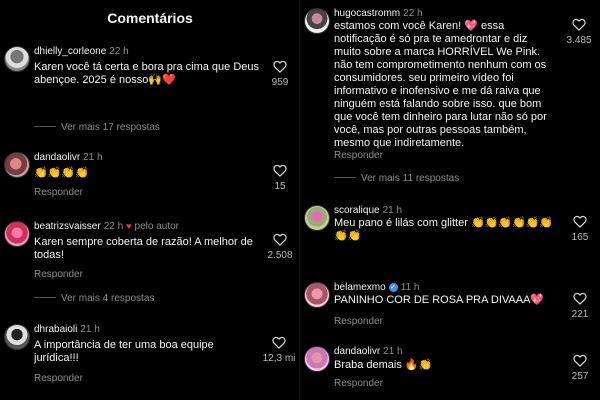  What do you see at coordinates (280, 255) in the screenshot?
I see `like-count: 2.508` at bounding box center [280, 255].